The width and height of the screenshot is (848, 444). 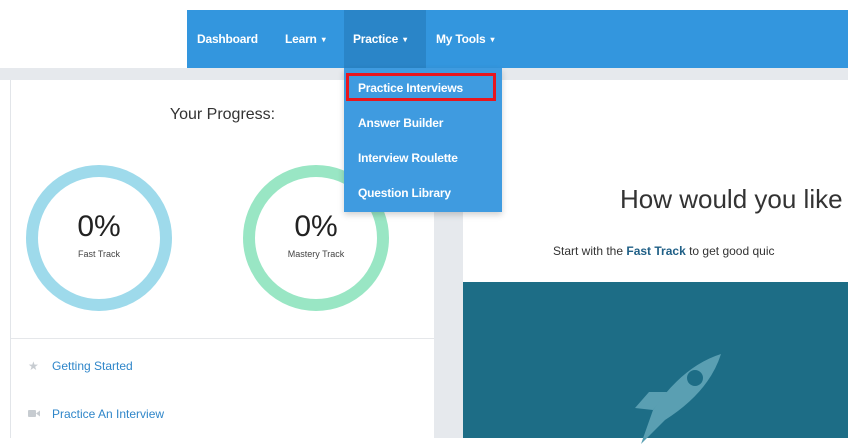 I want to click on nav-my-tools: My Tools ▾, so click(x=465, y=39).